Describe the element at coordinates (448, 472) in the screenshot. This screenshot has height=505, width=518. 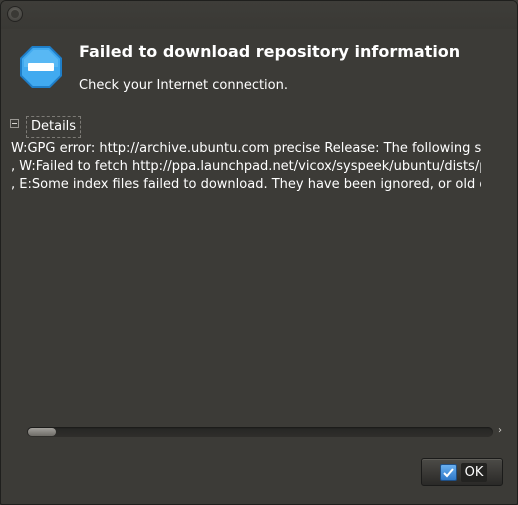
I see `checkmark-icon` at that location.